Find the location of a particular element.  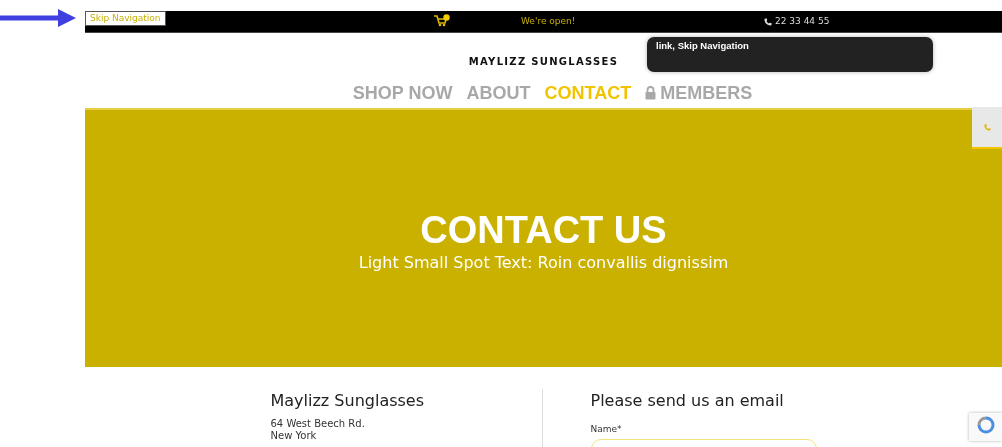

cart-icon is located at coordinates (442, 20).